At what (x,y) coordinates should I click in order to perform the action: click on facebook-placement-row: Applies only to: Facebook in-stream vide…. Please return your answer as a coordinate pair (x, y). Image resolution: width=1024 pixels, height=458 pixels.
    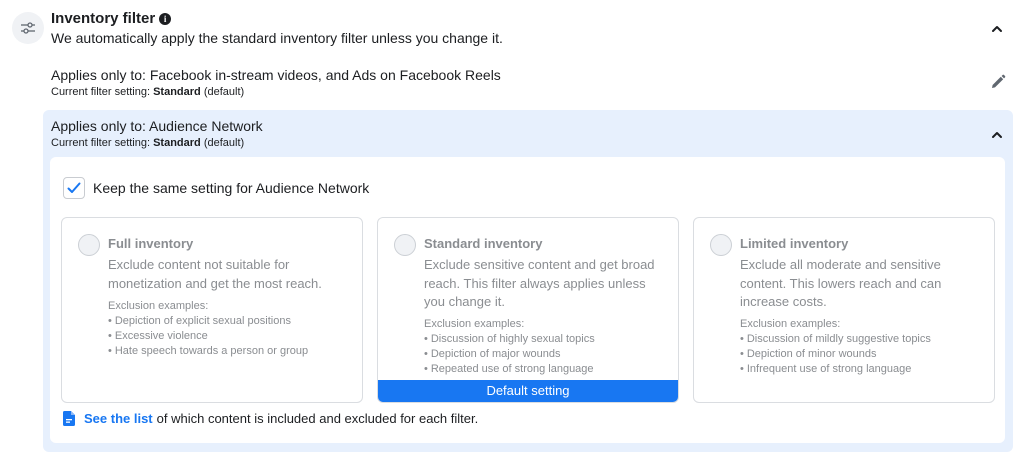
    Looking at the image, I should click on (531, 85).